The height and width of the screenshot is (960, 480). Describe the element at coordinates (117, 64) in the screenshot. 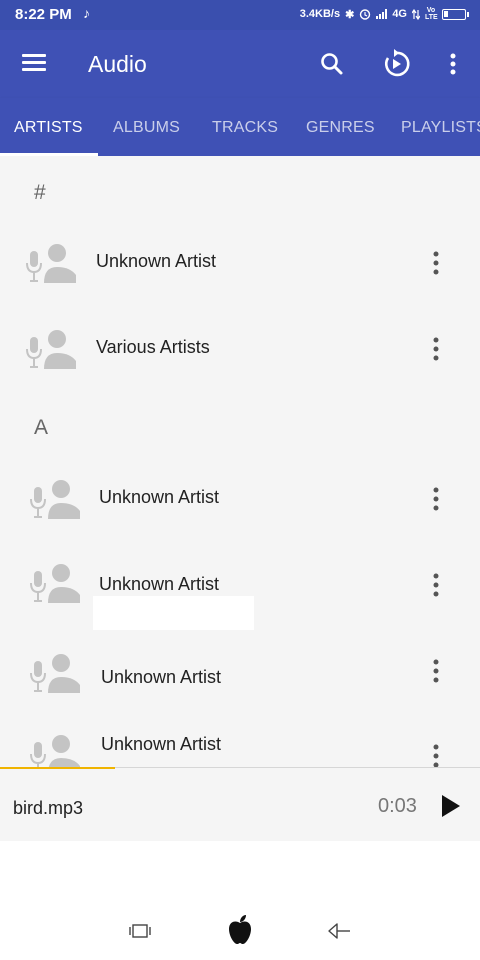

I see `page-title: Audio` at that location.